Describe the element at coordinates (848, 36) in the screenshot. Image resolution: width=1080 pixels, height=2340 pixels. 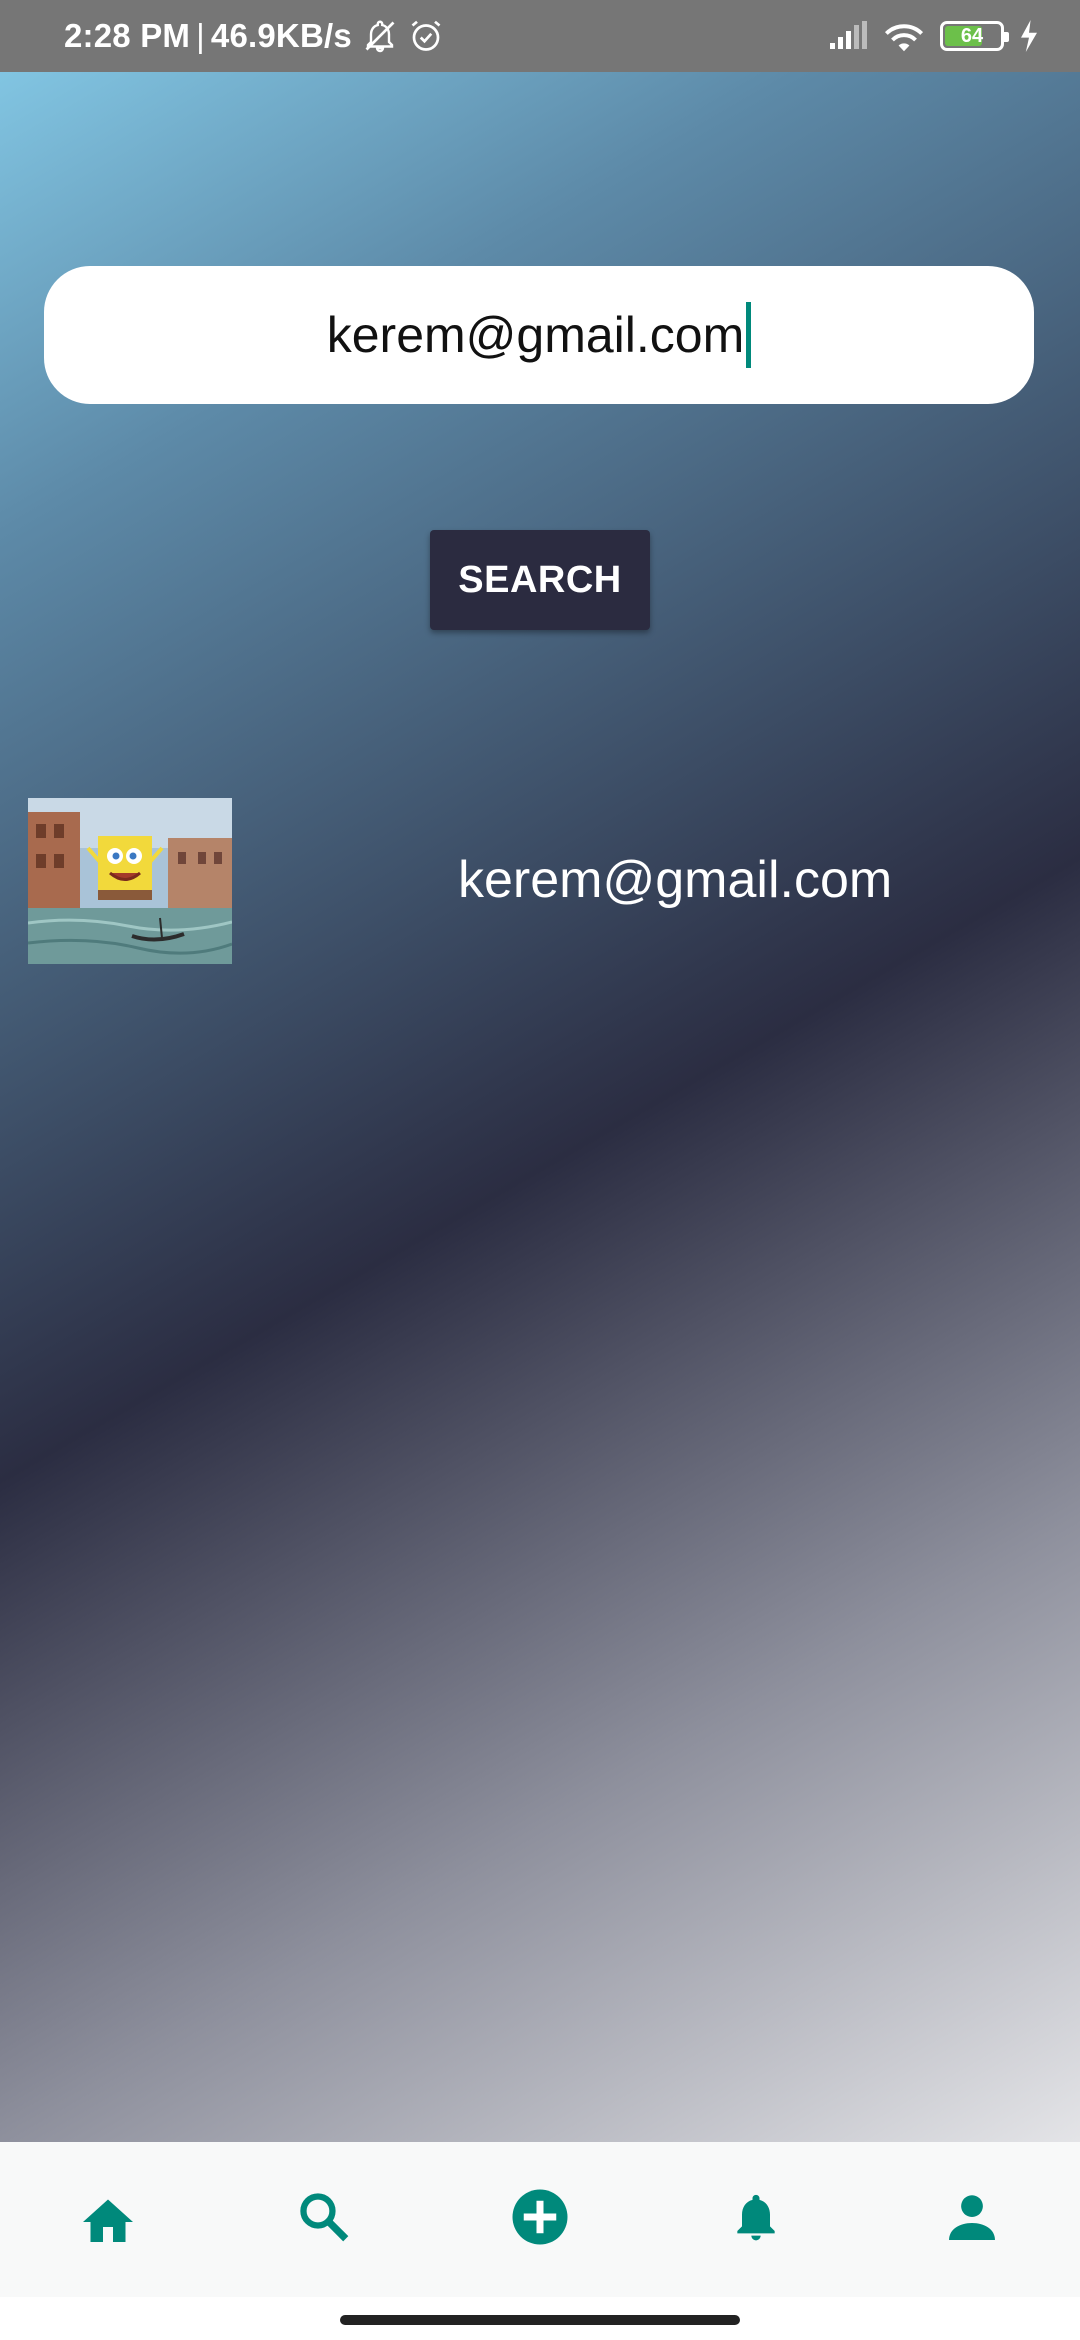
I see `signal-icon` at that location.